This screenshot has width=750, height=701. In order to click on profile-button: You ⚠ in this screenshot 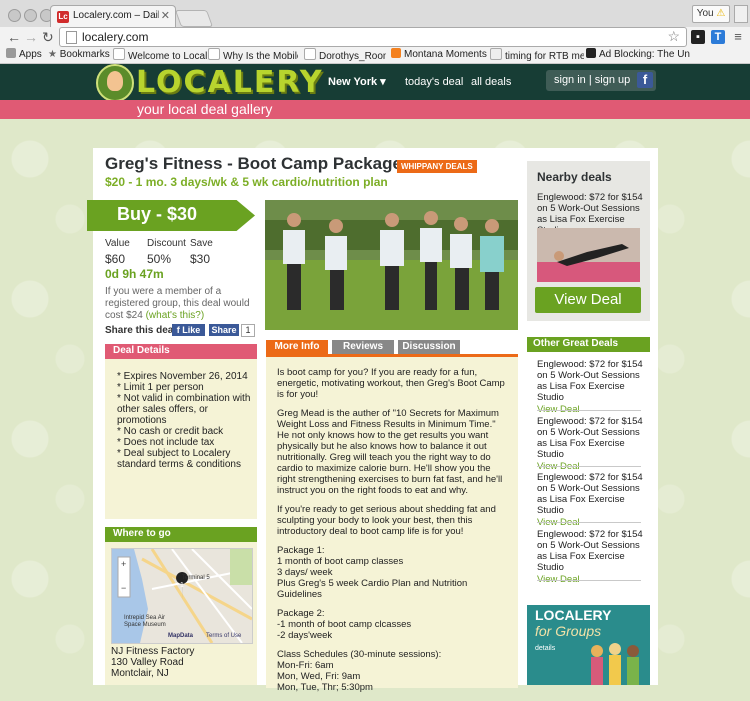, I will do `click(711, 14)`.